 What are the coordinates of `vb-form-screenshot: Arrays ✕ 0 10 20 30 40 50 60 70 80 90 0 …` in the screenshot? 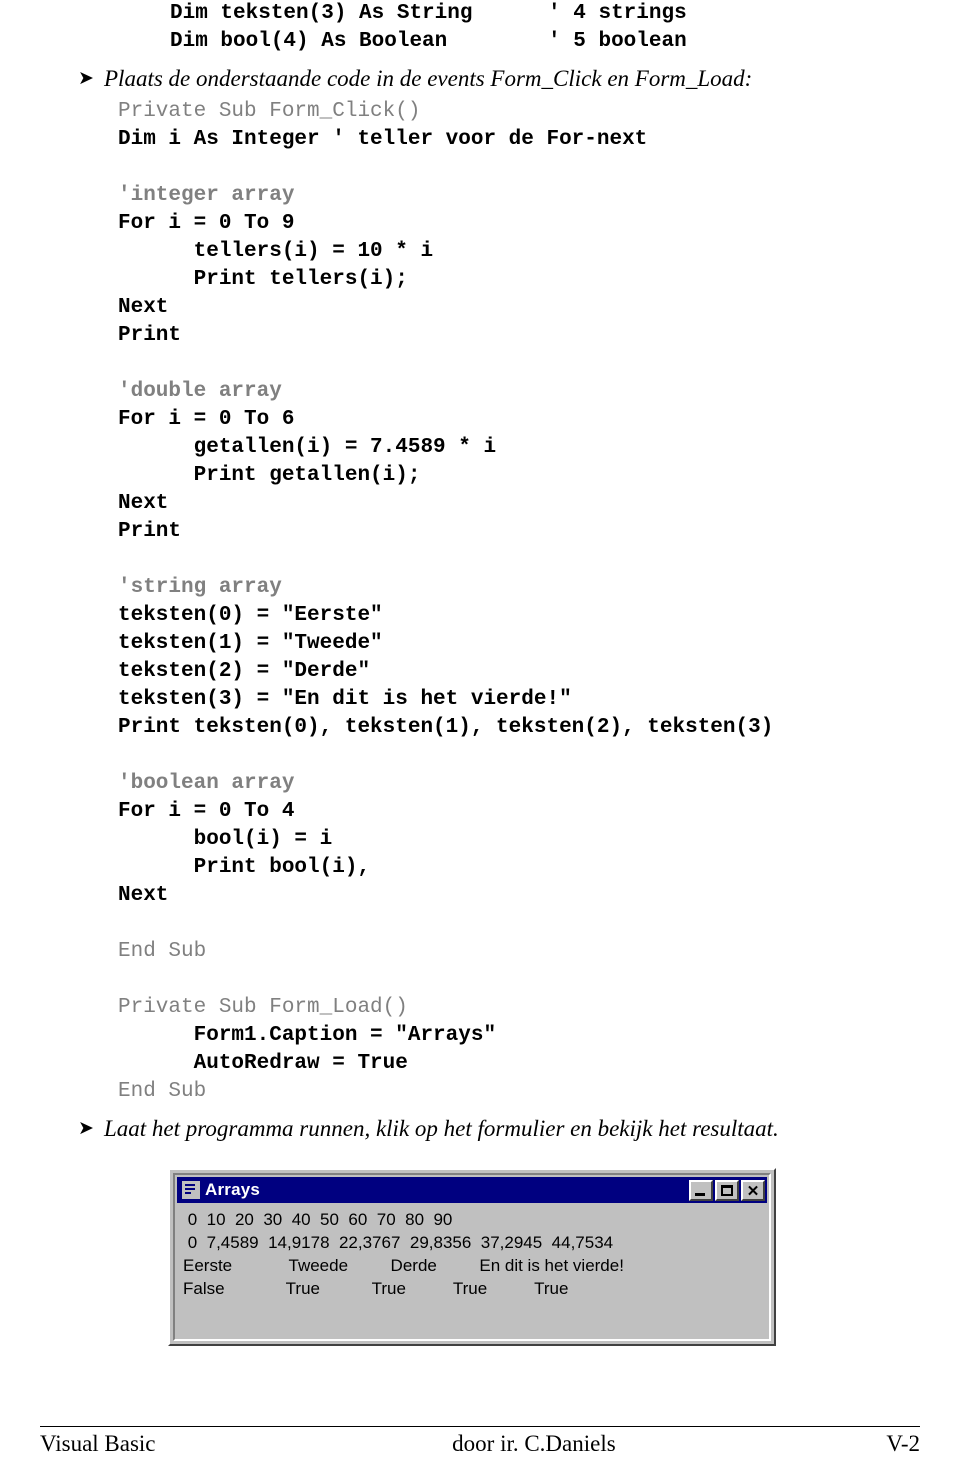 It's located at (480, 1257).